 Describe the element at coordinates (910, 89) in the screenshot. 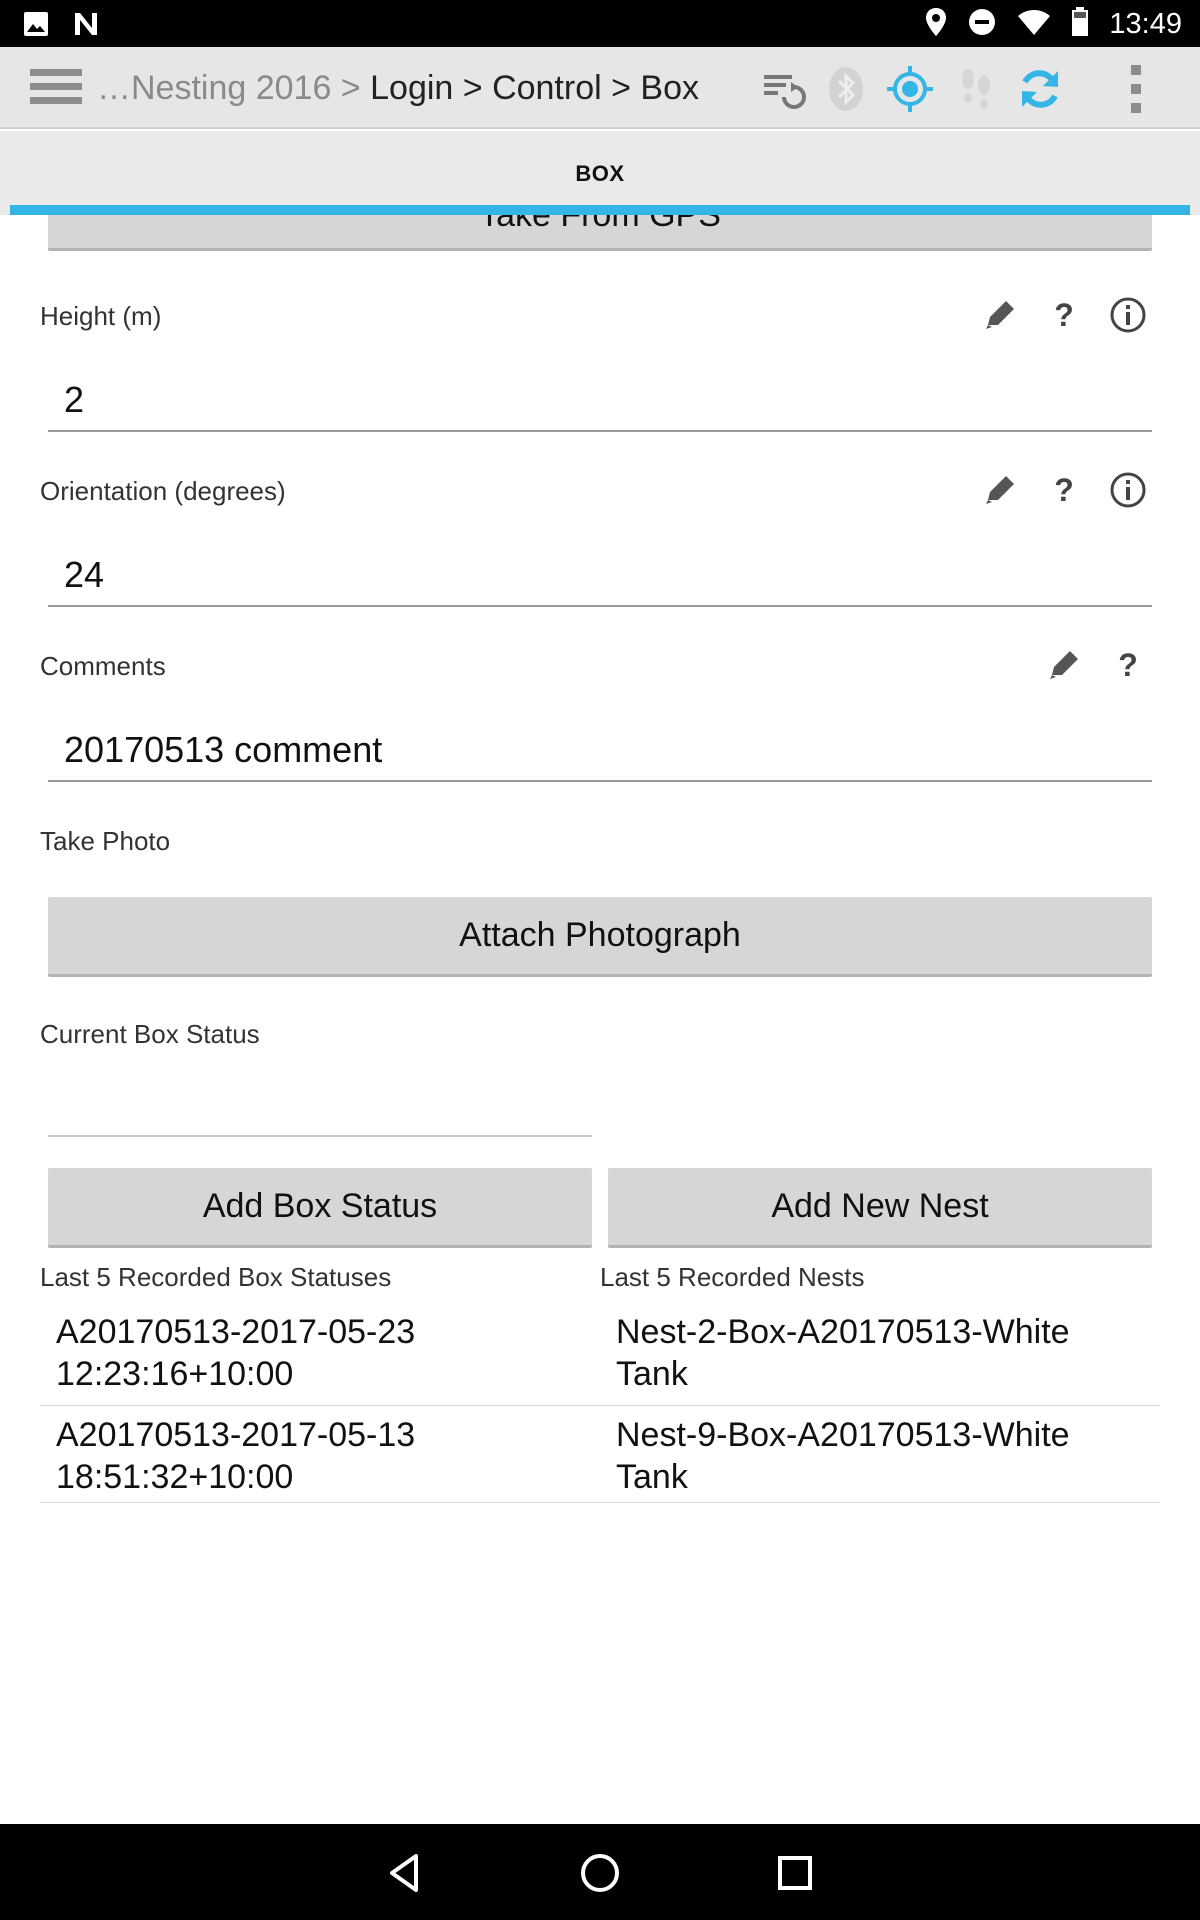

I see `gps-target-icon` at that location.